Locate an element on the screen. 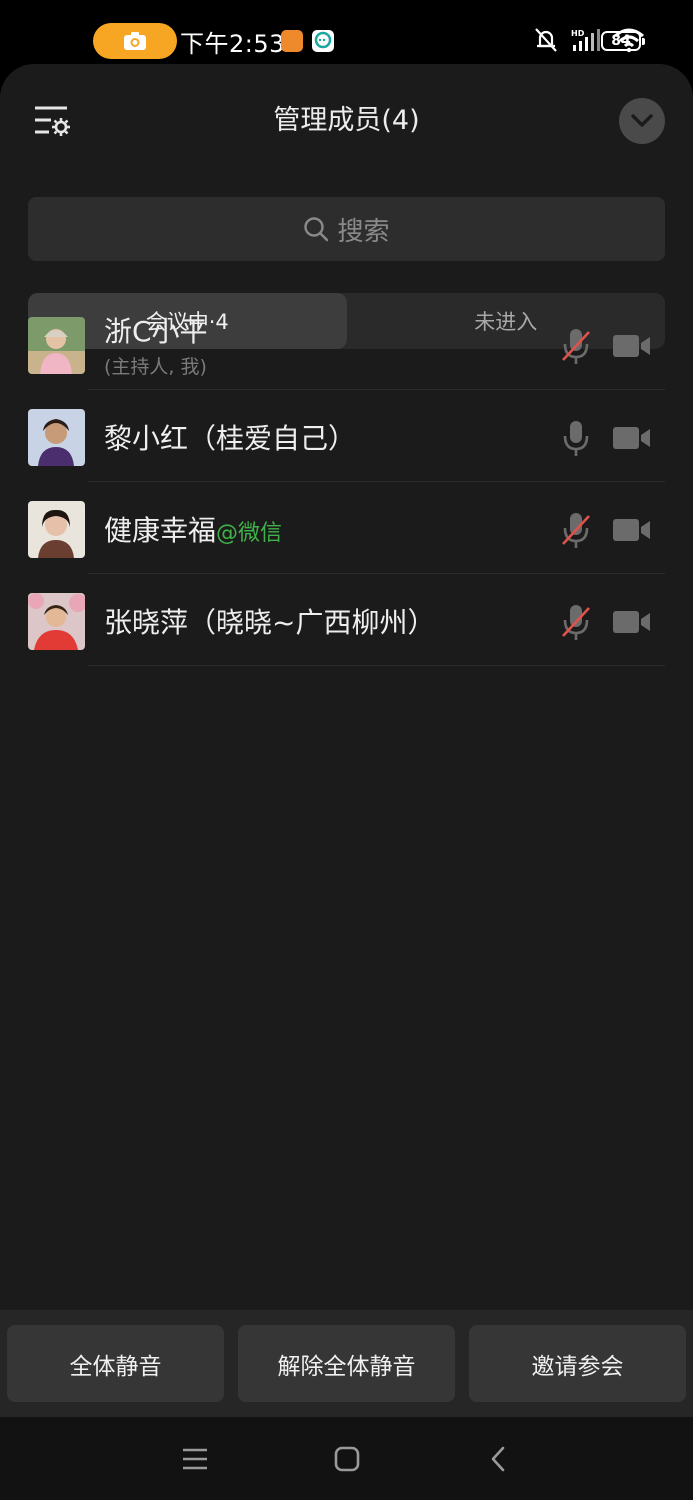  member-role: (主持人, 我) is located at coordinates (155, 367).